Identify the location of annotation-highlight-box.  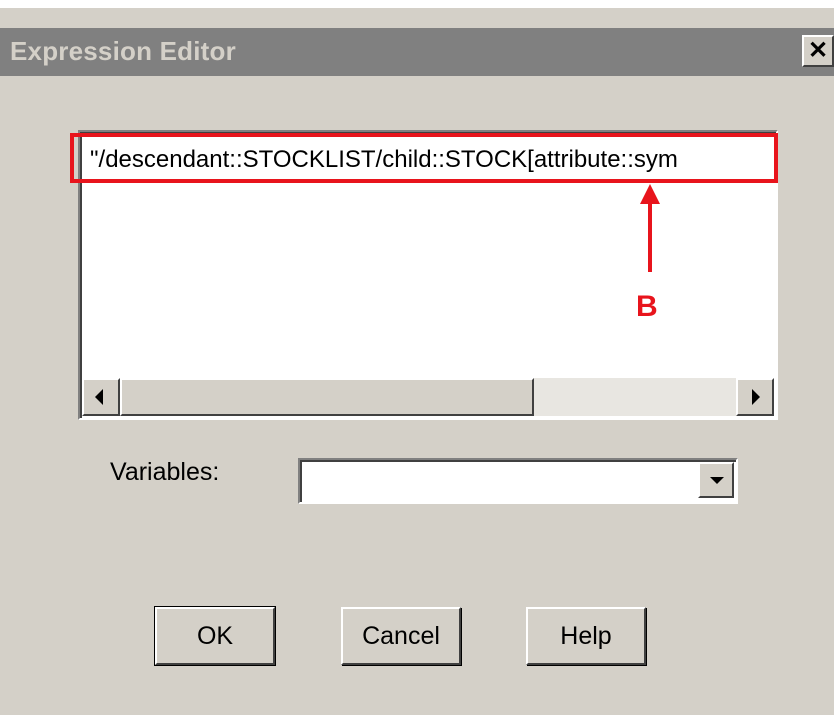
(424, 158).